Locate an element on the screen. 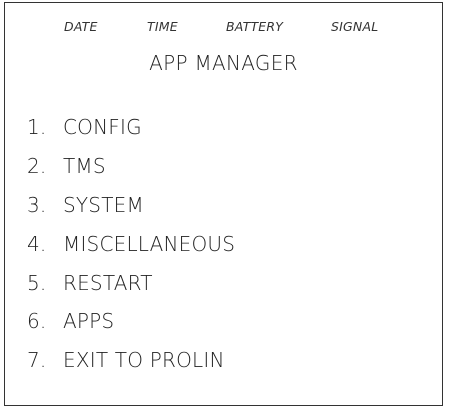 The height and width of the screenshot is (412, 449). menu-item-number: 3. is located at coordinates (37, 204).